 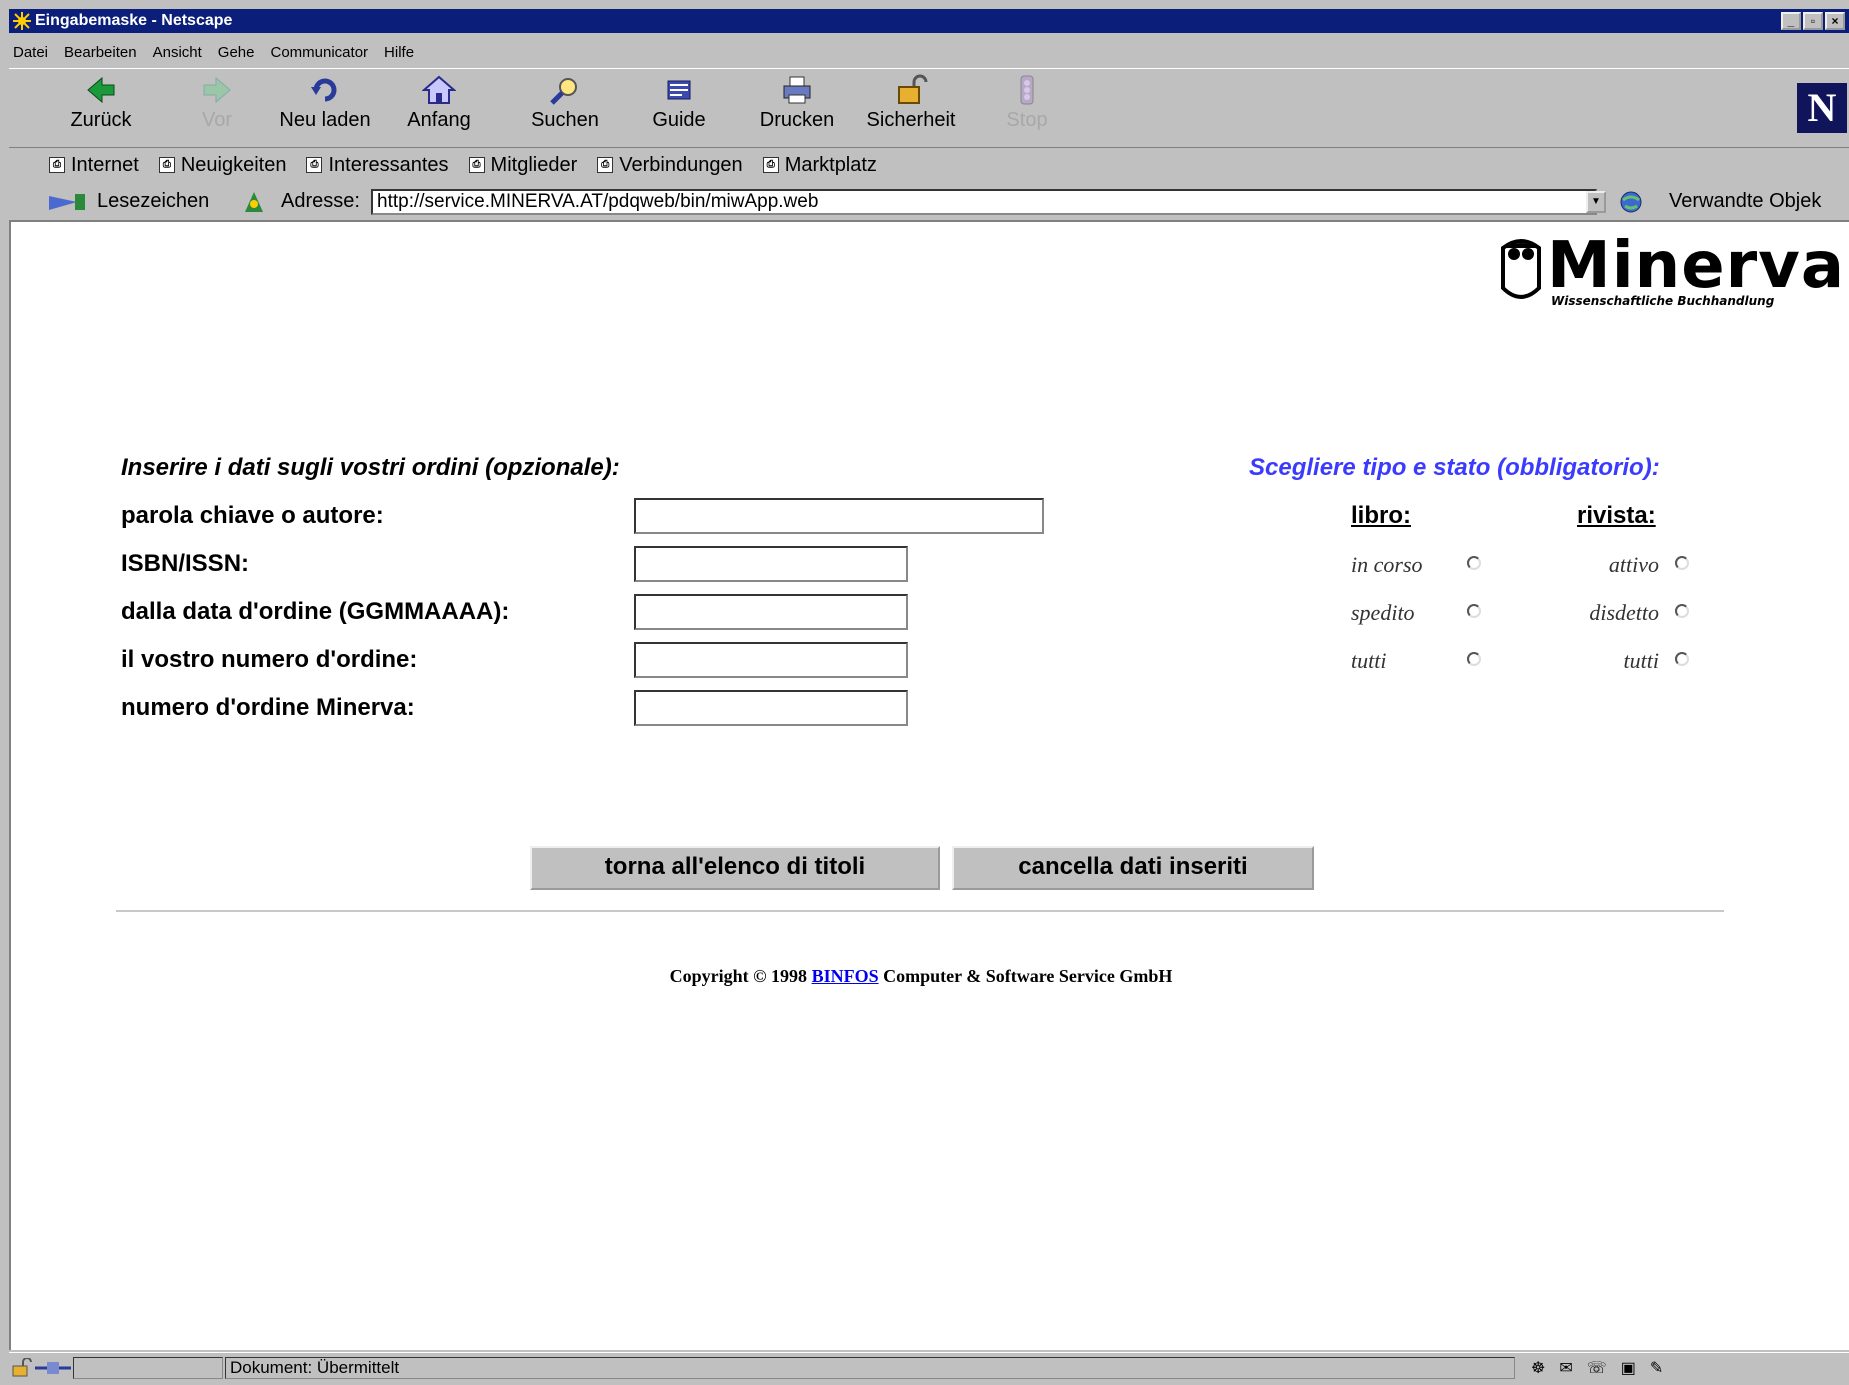 What do you see at coordinates (1596, 202) in the screenshot?
I see `url-dropdown-arrow: ▼` at bounding box center [1596, 202].